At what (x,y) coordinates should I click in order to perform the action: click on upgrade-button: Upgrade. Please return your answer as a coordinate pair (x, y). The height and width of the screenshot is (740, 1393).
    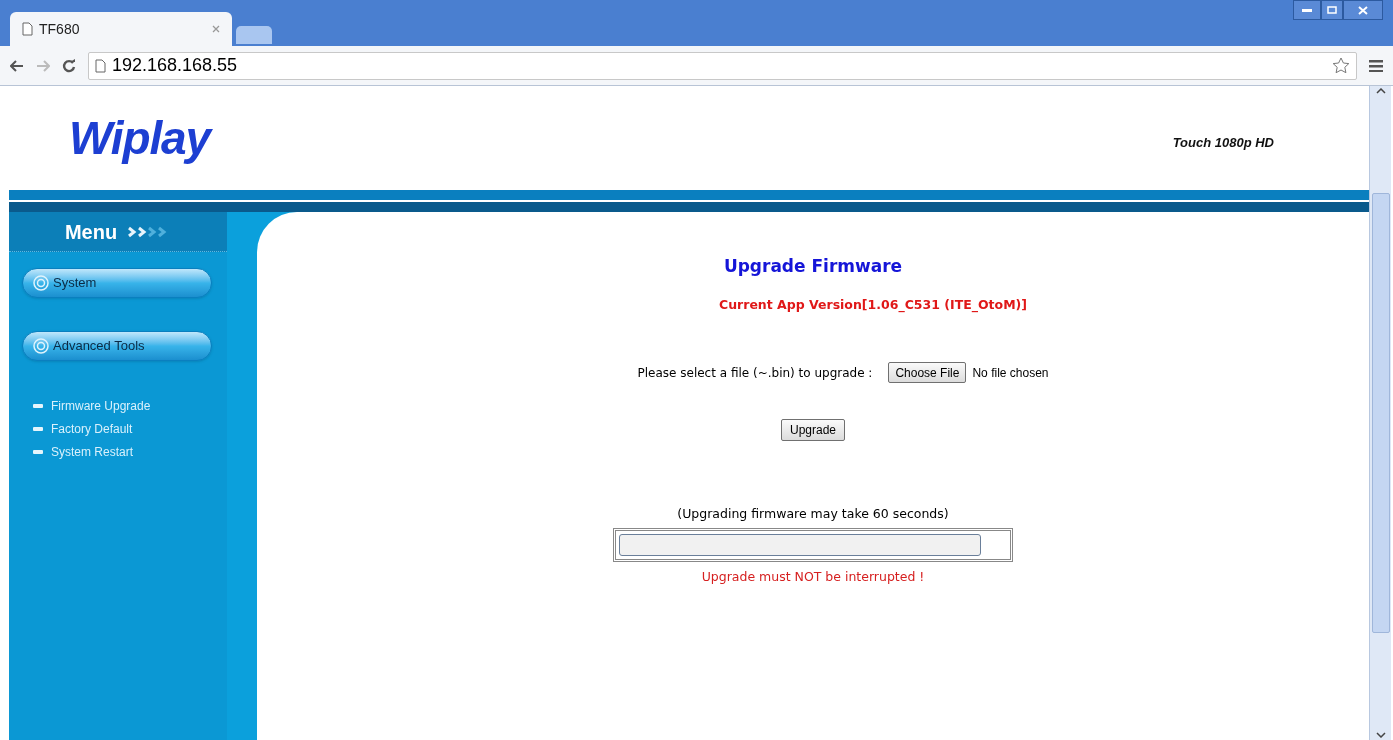
    Looking at the image, I should click on (813, 430).